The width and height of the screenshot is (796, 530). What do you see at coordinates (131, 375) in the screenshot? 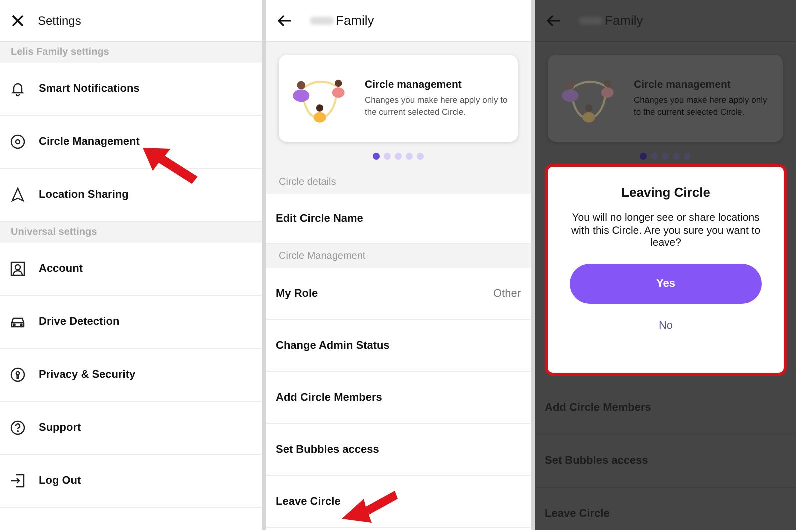
I see `settings-item: Privacy & Security` at bounding box center [131, 375].